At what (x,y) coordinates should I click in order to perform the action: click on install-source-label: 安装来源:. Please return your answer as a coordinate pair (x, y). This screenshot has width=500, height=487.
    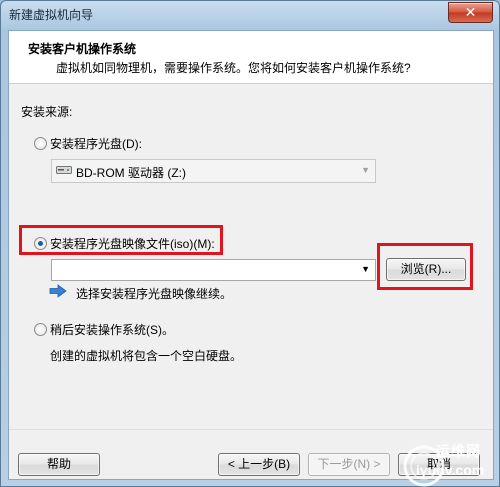
    Looking at the image, I should click on (47, 112).